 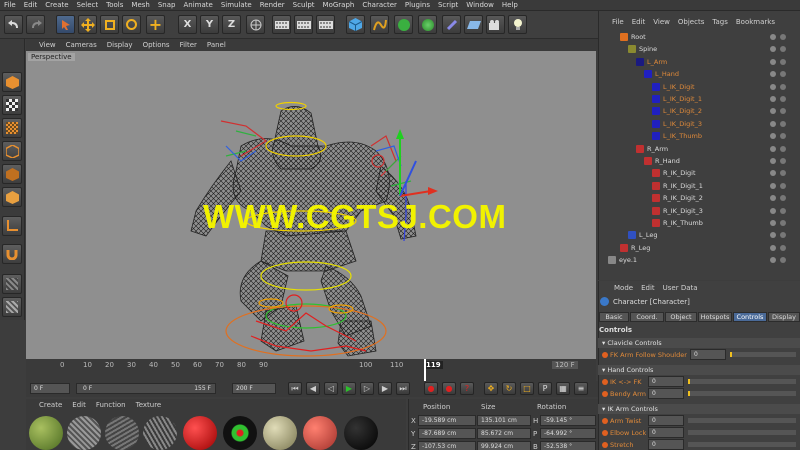 I want to click on floor-icon, so click(x=473, y=24).